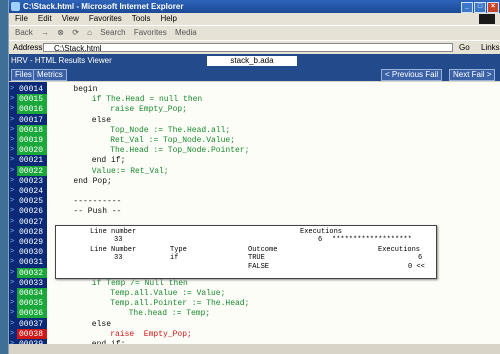 The height and width of the screenshot is (354, 500). Describe the element at coordinates (31, 232) in the screenshot. I see `line-number: 00028` at that location.